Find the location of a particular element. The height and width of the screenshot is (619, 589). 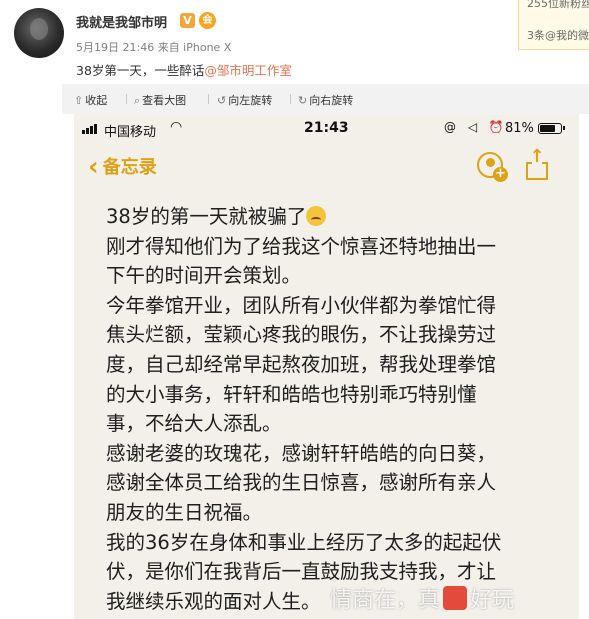

mention-notice: 3条@我的微 is located at coordinates (558, 35).